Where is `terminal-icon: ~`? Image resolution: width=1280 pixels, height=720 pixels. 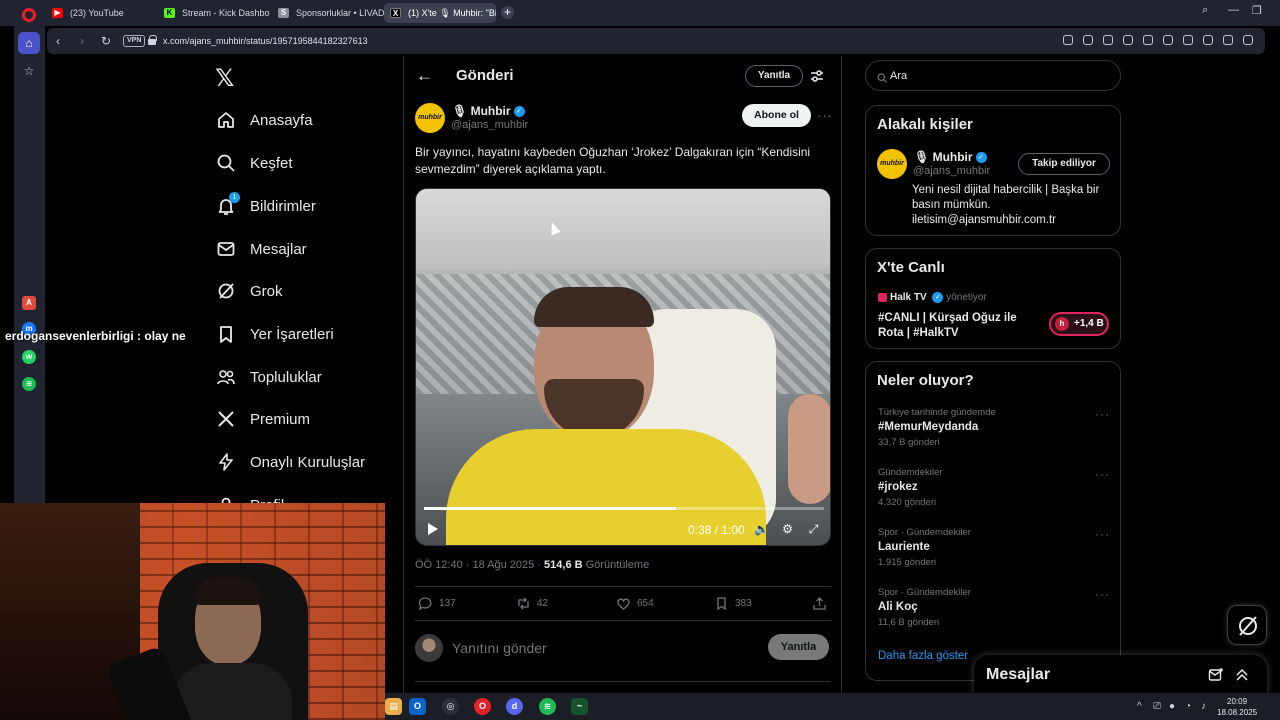 terminal-icon: ~ is located at coordinates (579, 706).